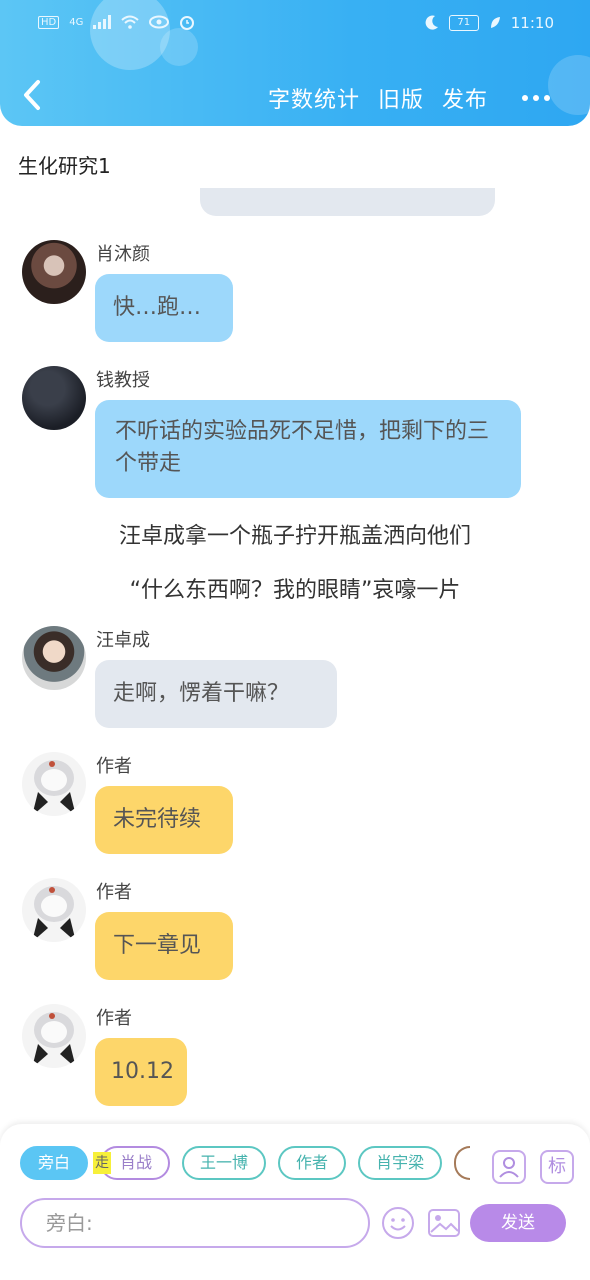 The width and height of the screenshot is (590, 1280). What do you see at coordinates (216, 694) in the screenshot?
I see `message-bubble: 走啊，愣着干嘛？` at bounding box center [216, 694].